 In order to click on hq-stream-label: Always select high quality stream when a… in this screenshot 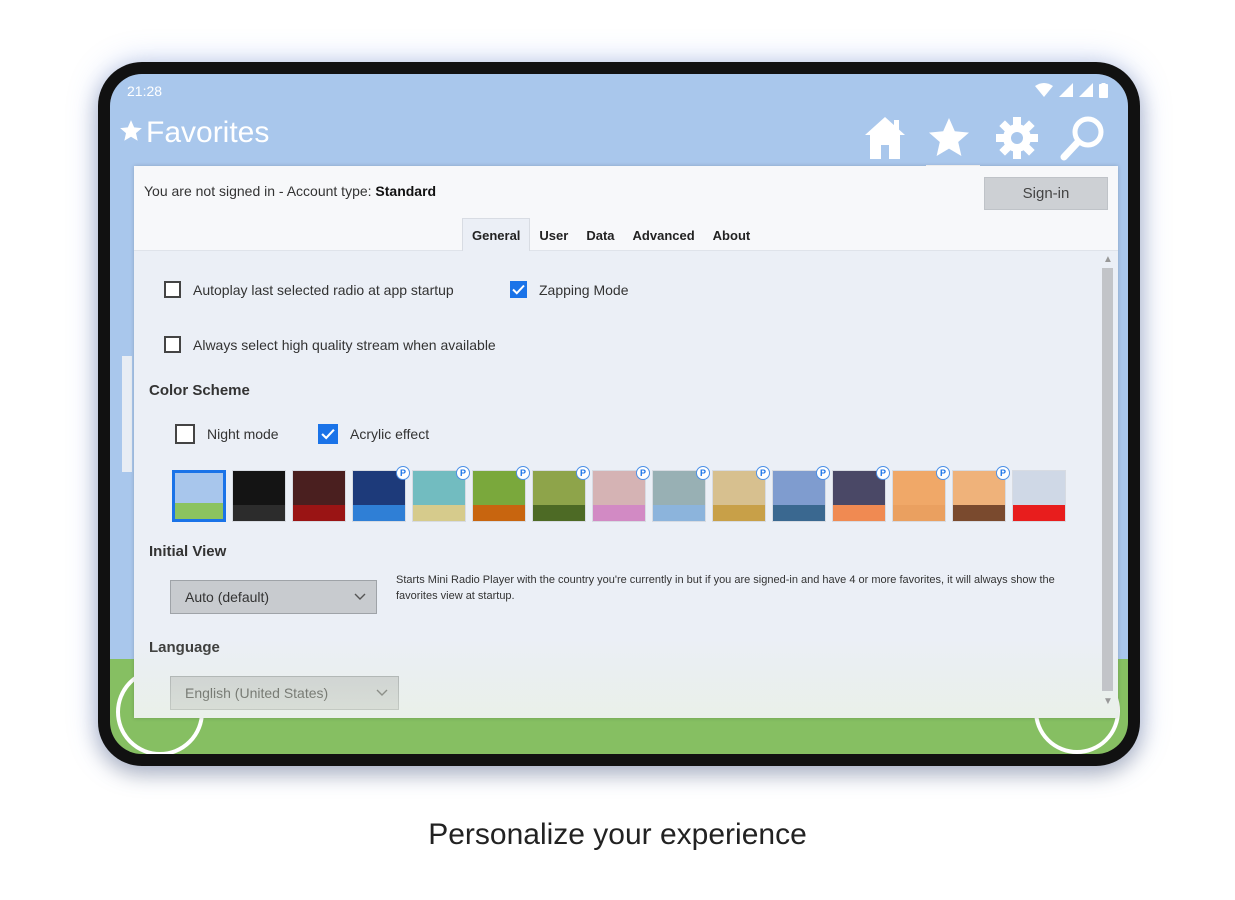, I will do `click(344, 344)`.